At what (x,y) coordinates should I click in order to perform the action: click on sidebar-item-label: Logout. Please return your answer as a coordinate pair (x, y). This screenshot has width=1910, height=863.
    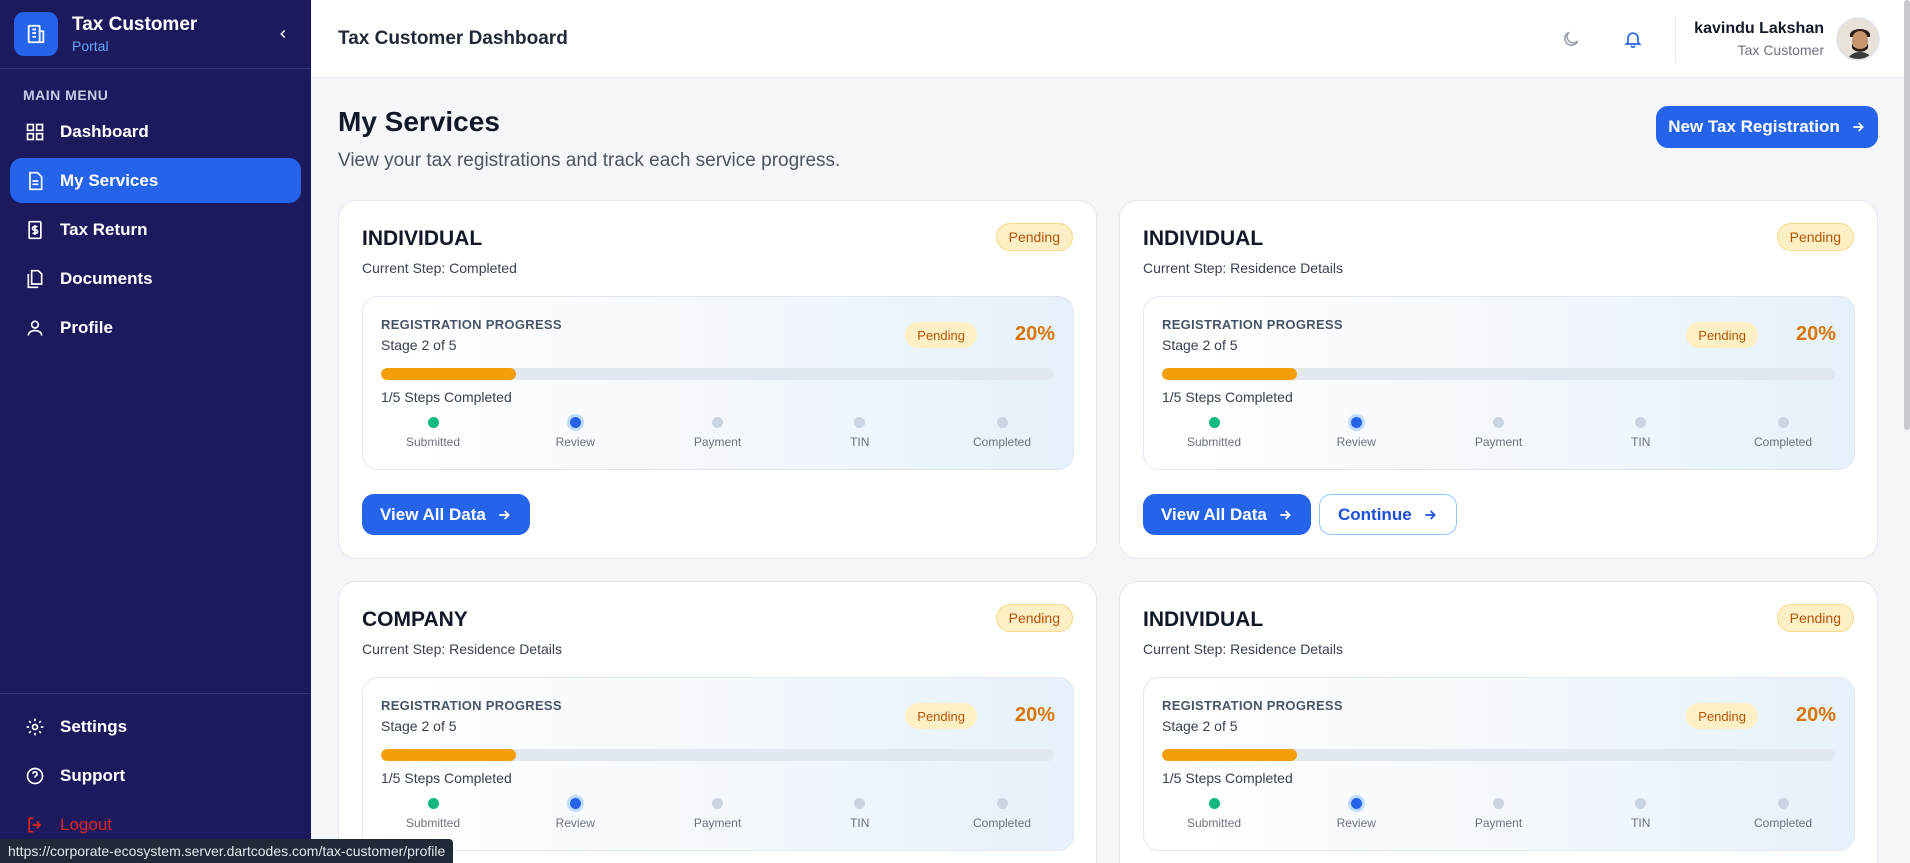
    Looking at the image, I should click on (86, 824).